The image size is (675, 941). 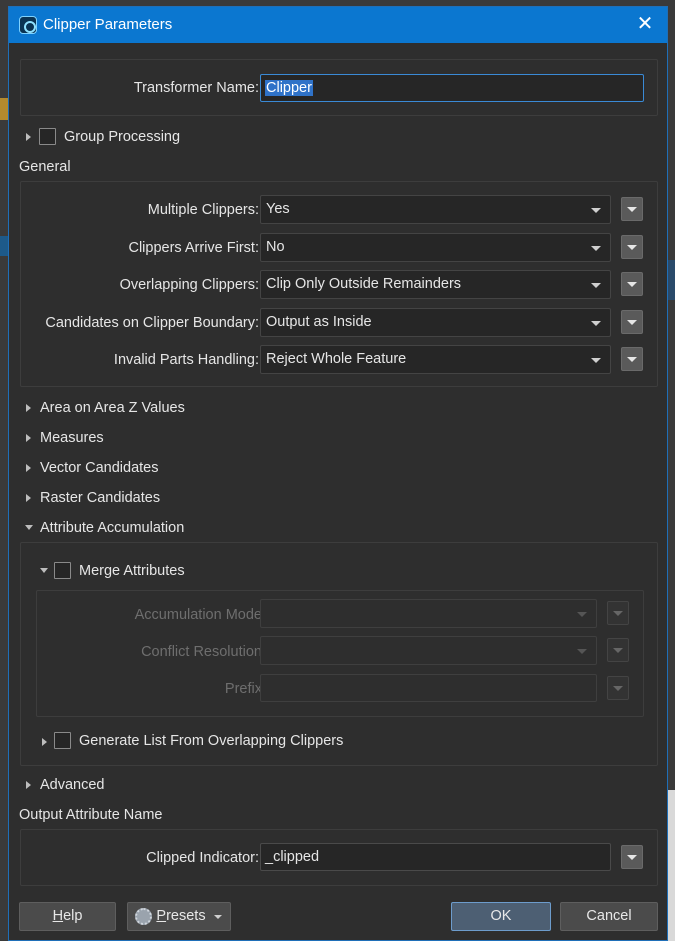 I want to click on accumulation-mode-label: Accumulation Mode:, so click(x=200, y=615).